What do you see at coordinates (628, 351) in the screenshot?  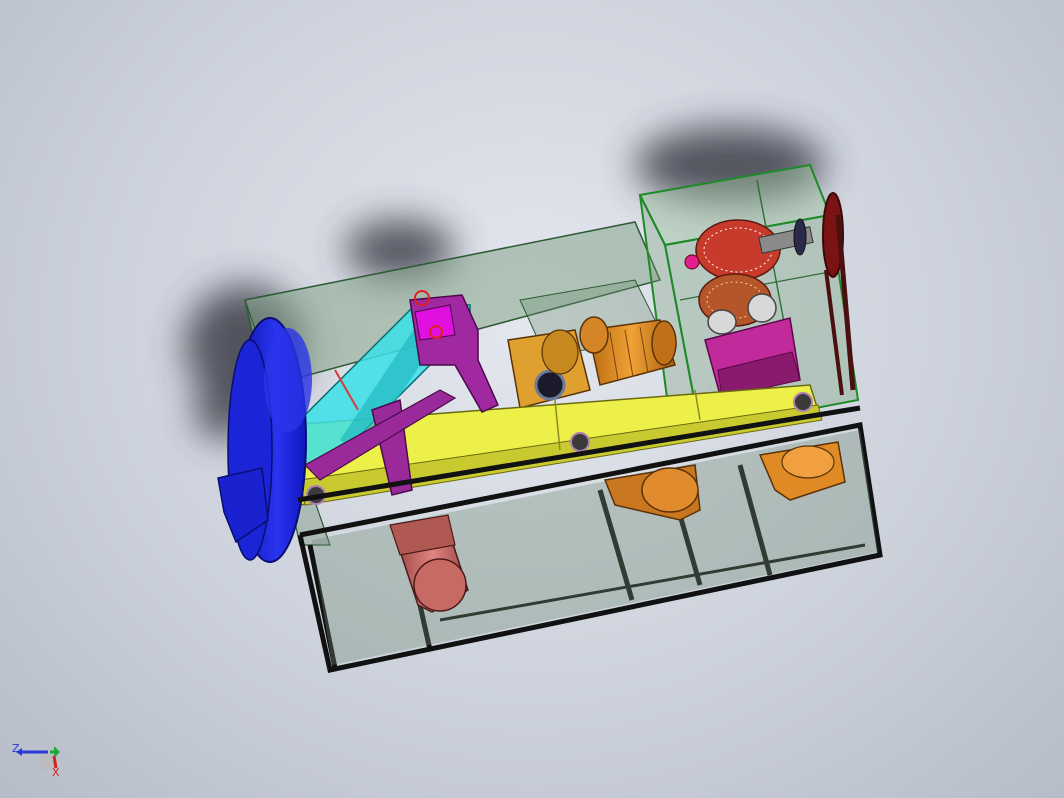 I see `drive-motor-upper` at bounding box center [628, 351].